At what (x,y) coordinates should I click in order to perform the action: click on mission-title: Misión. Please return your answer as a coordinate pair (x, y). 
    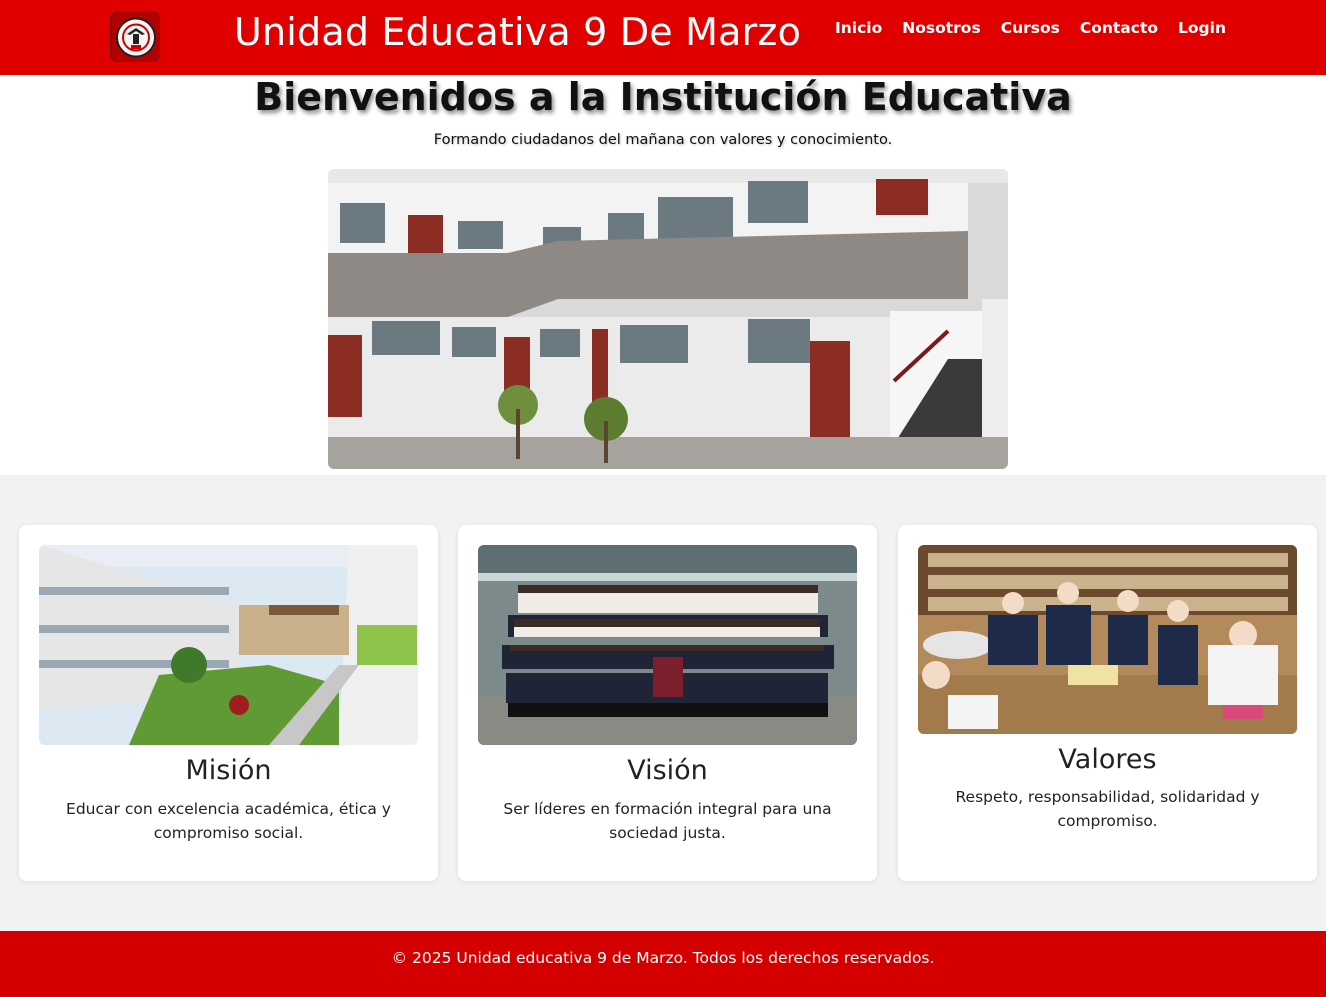
    Looking at the image, I should click on (228, 770).